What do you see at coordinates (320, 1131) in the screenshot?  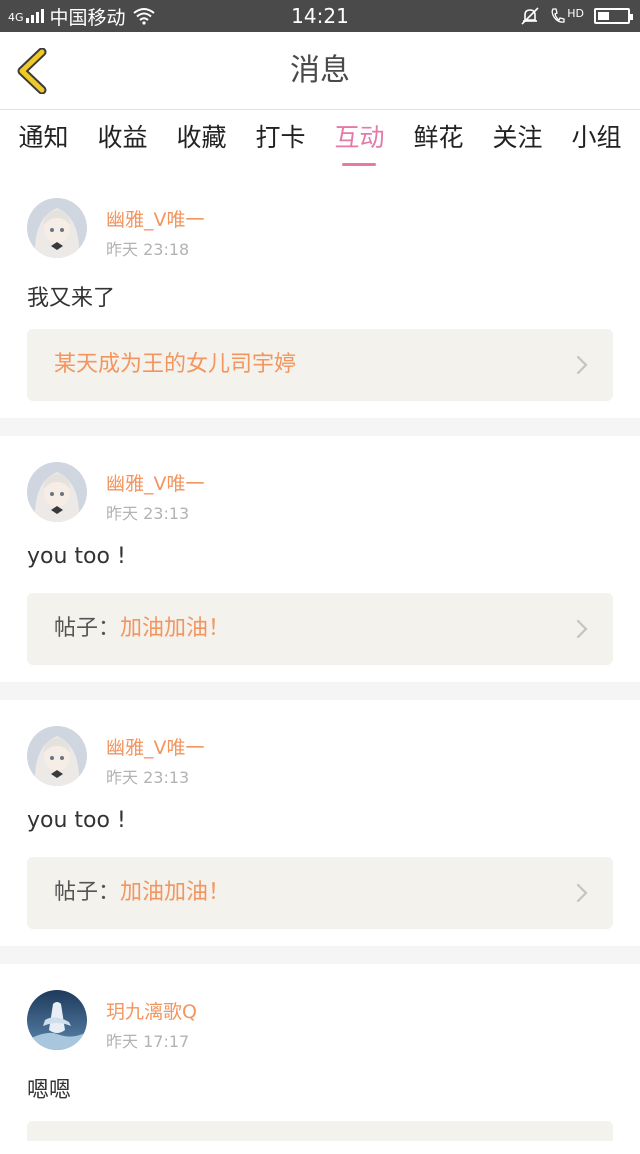 I see `reference-link` at bounding box center [320, 1131].